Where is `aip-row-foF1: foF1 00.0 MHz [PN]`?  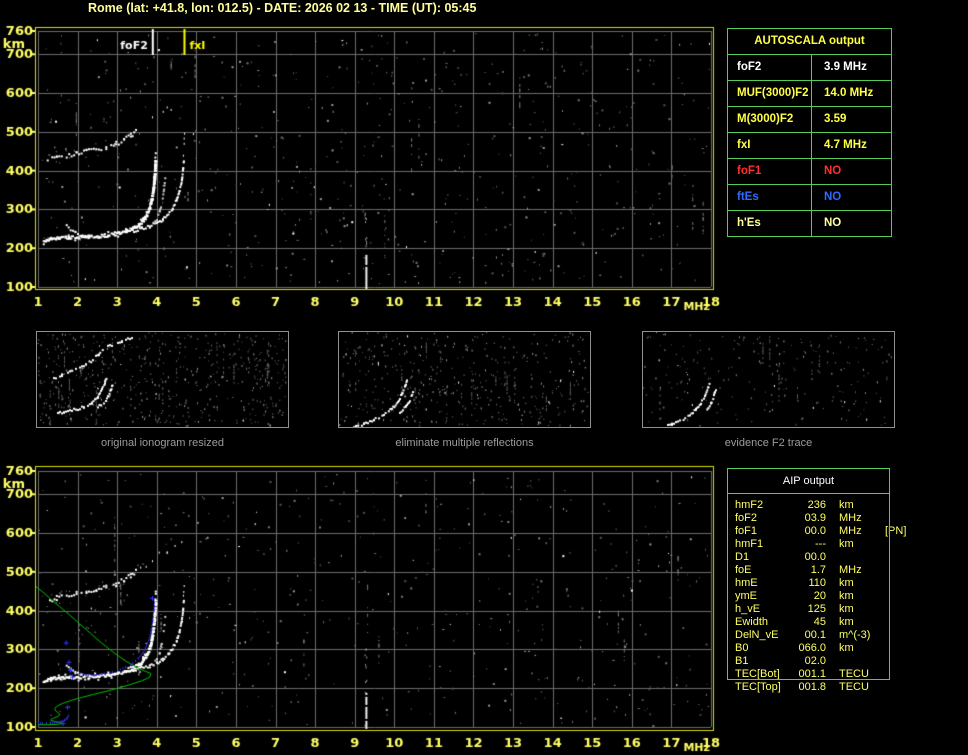 aip-row-foF1: foF1 00.0 MHz [PN] is located at coordinates (816, 531).